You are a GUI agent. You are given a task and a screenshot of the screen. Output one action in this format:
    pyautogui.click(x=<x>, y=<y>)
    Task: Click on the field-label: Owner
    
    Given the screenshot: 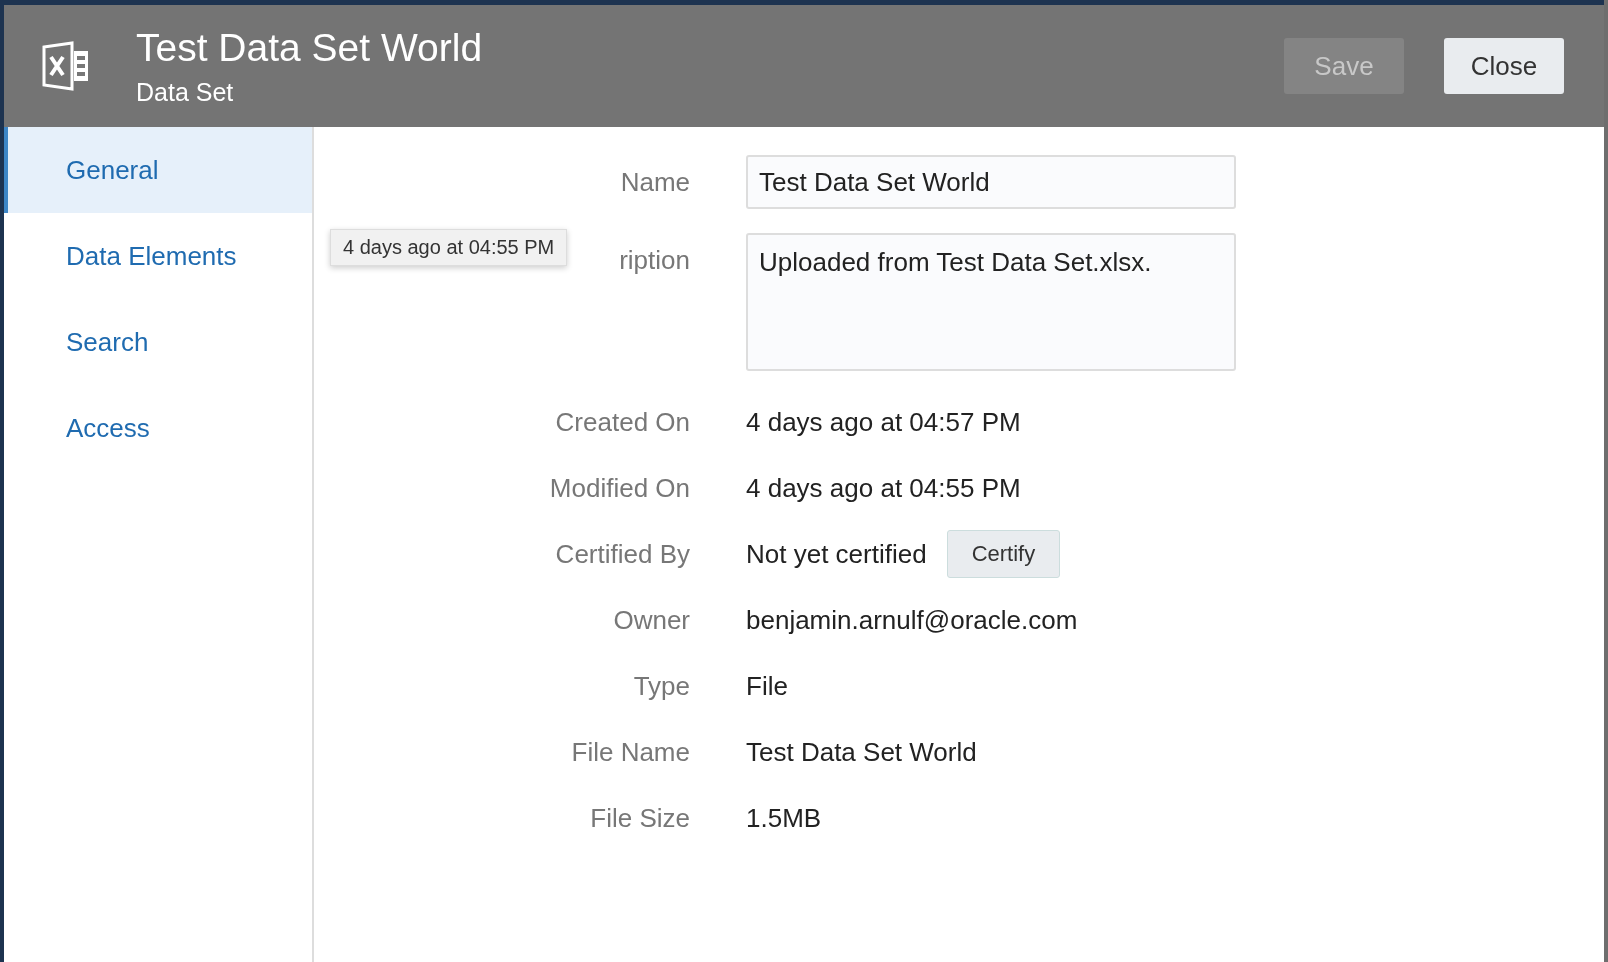 What is the action you would take?
    pyautogui.click(x=651, y=620)
    